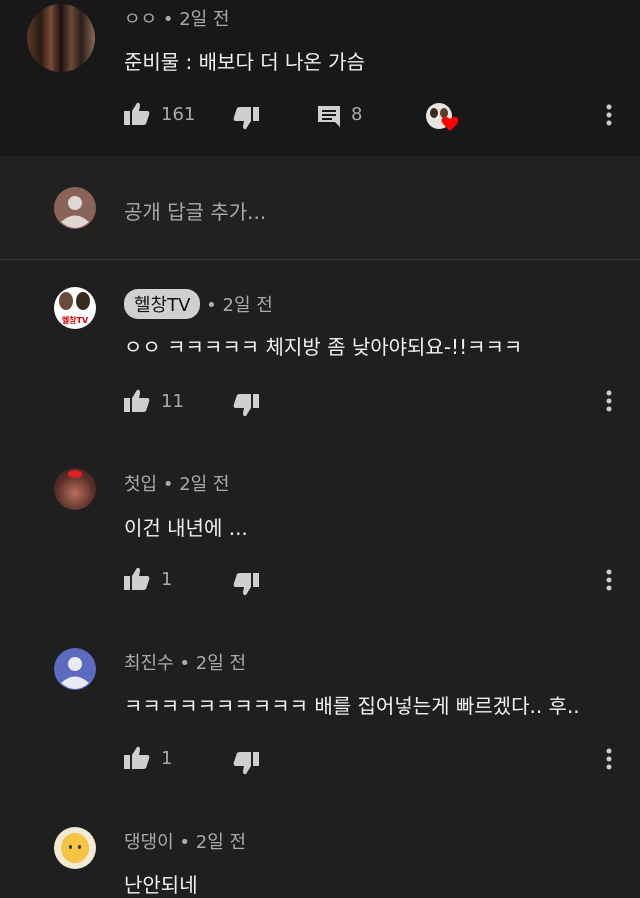  I want to click on default-user-avatar-icon, so click(75, 669).